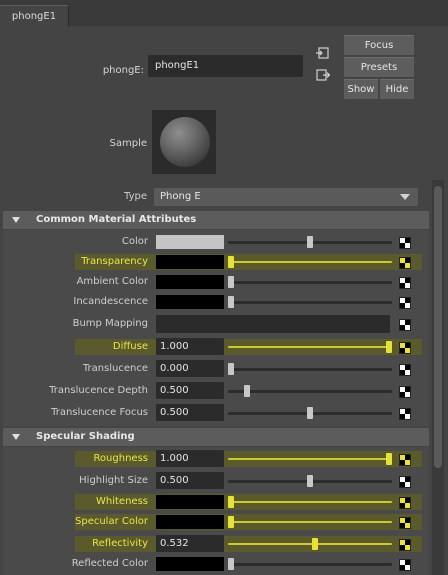  What do you see at coordinates (134, 241) in the screenshot?
I see `color-label: Color` at bounding box center [134, 241].